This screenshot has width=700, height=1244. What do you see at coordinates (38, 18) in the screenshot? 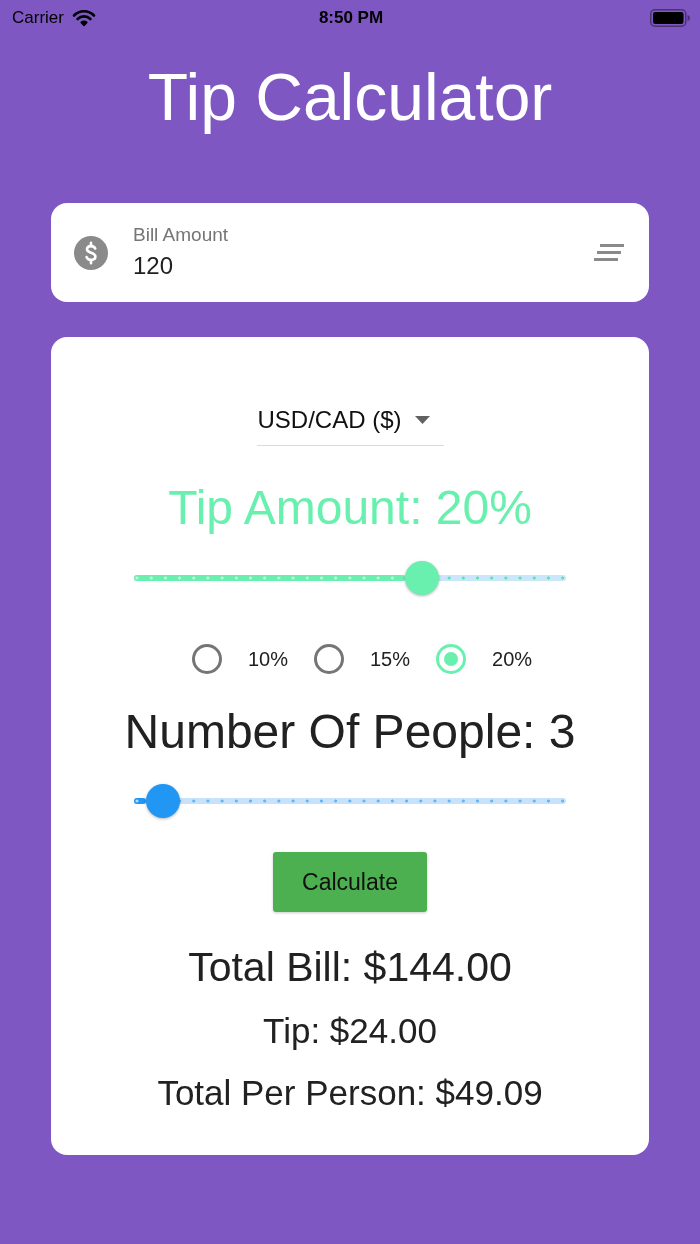
I see `carrier-name: Carrier` at bounding box center [38, 18].